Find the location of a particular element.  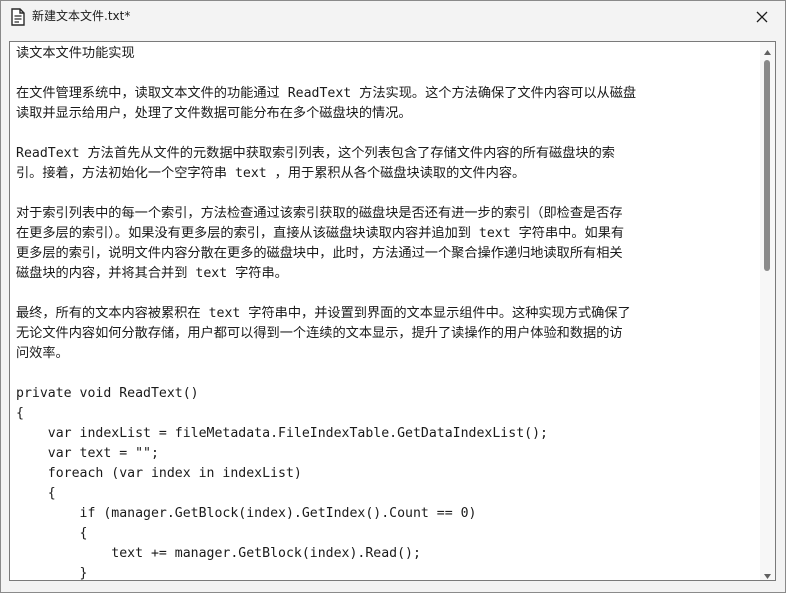

scroll-down-button is located at coordinates (767, 573).